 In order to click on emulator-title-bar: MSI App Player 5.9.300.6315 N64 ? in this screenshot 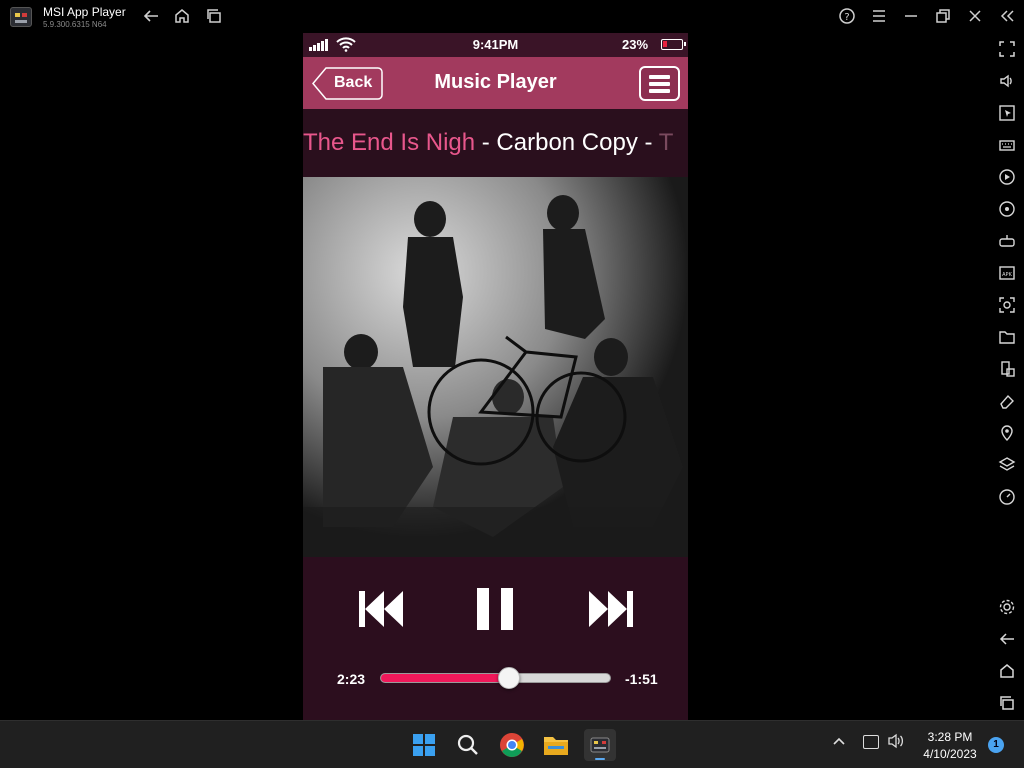, I will do `click(512, 17)`.